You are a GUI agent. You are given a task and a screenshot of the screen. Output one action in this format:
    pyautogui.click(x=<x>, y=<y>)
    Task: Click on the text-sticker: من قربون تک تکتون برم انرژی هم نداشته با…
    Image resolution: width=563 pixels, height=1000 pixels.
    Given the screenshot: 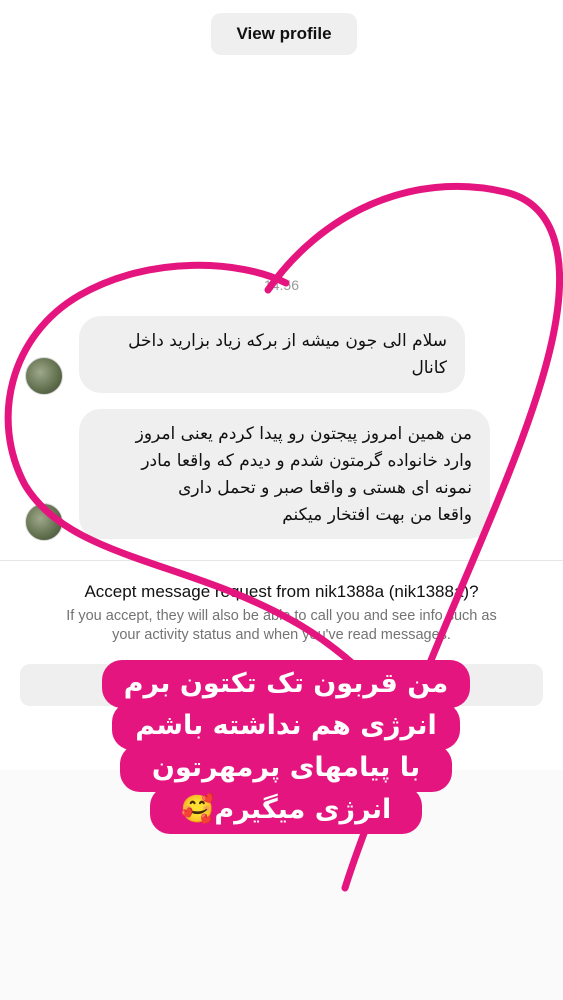 What is the action you would take?
    pyautogui.click(x=286, y=748)
    